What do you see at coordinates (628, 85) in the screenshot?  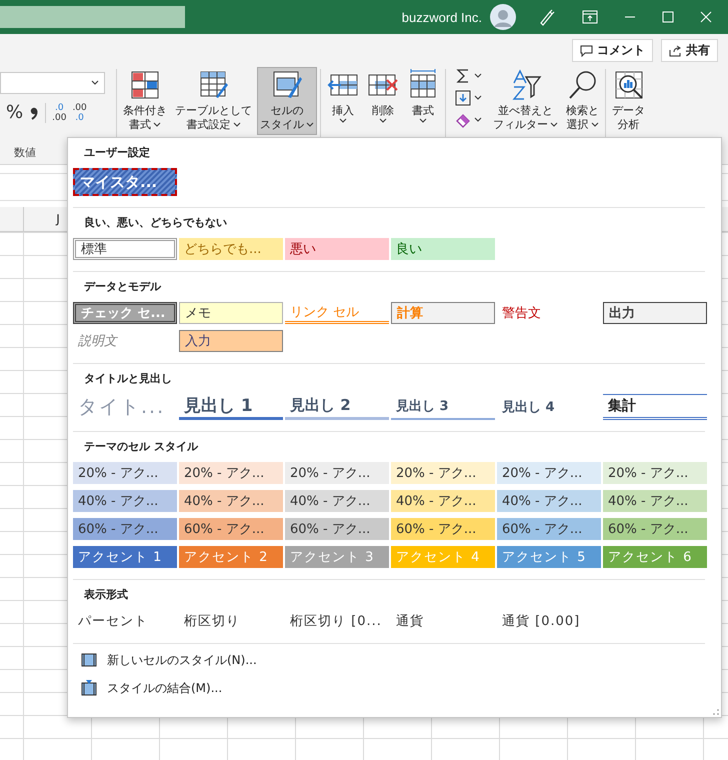 I see `data-analysis-icon` at bounding box center [628, 85].